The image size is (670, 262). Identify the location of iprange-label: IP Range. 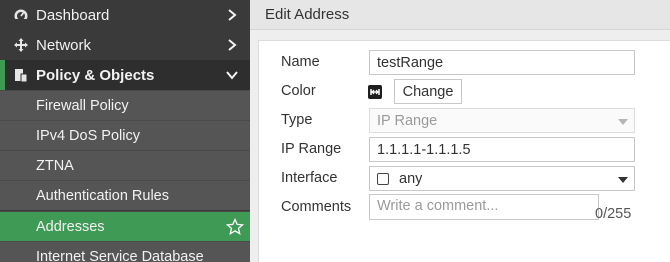
(311, 149).